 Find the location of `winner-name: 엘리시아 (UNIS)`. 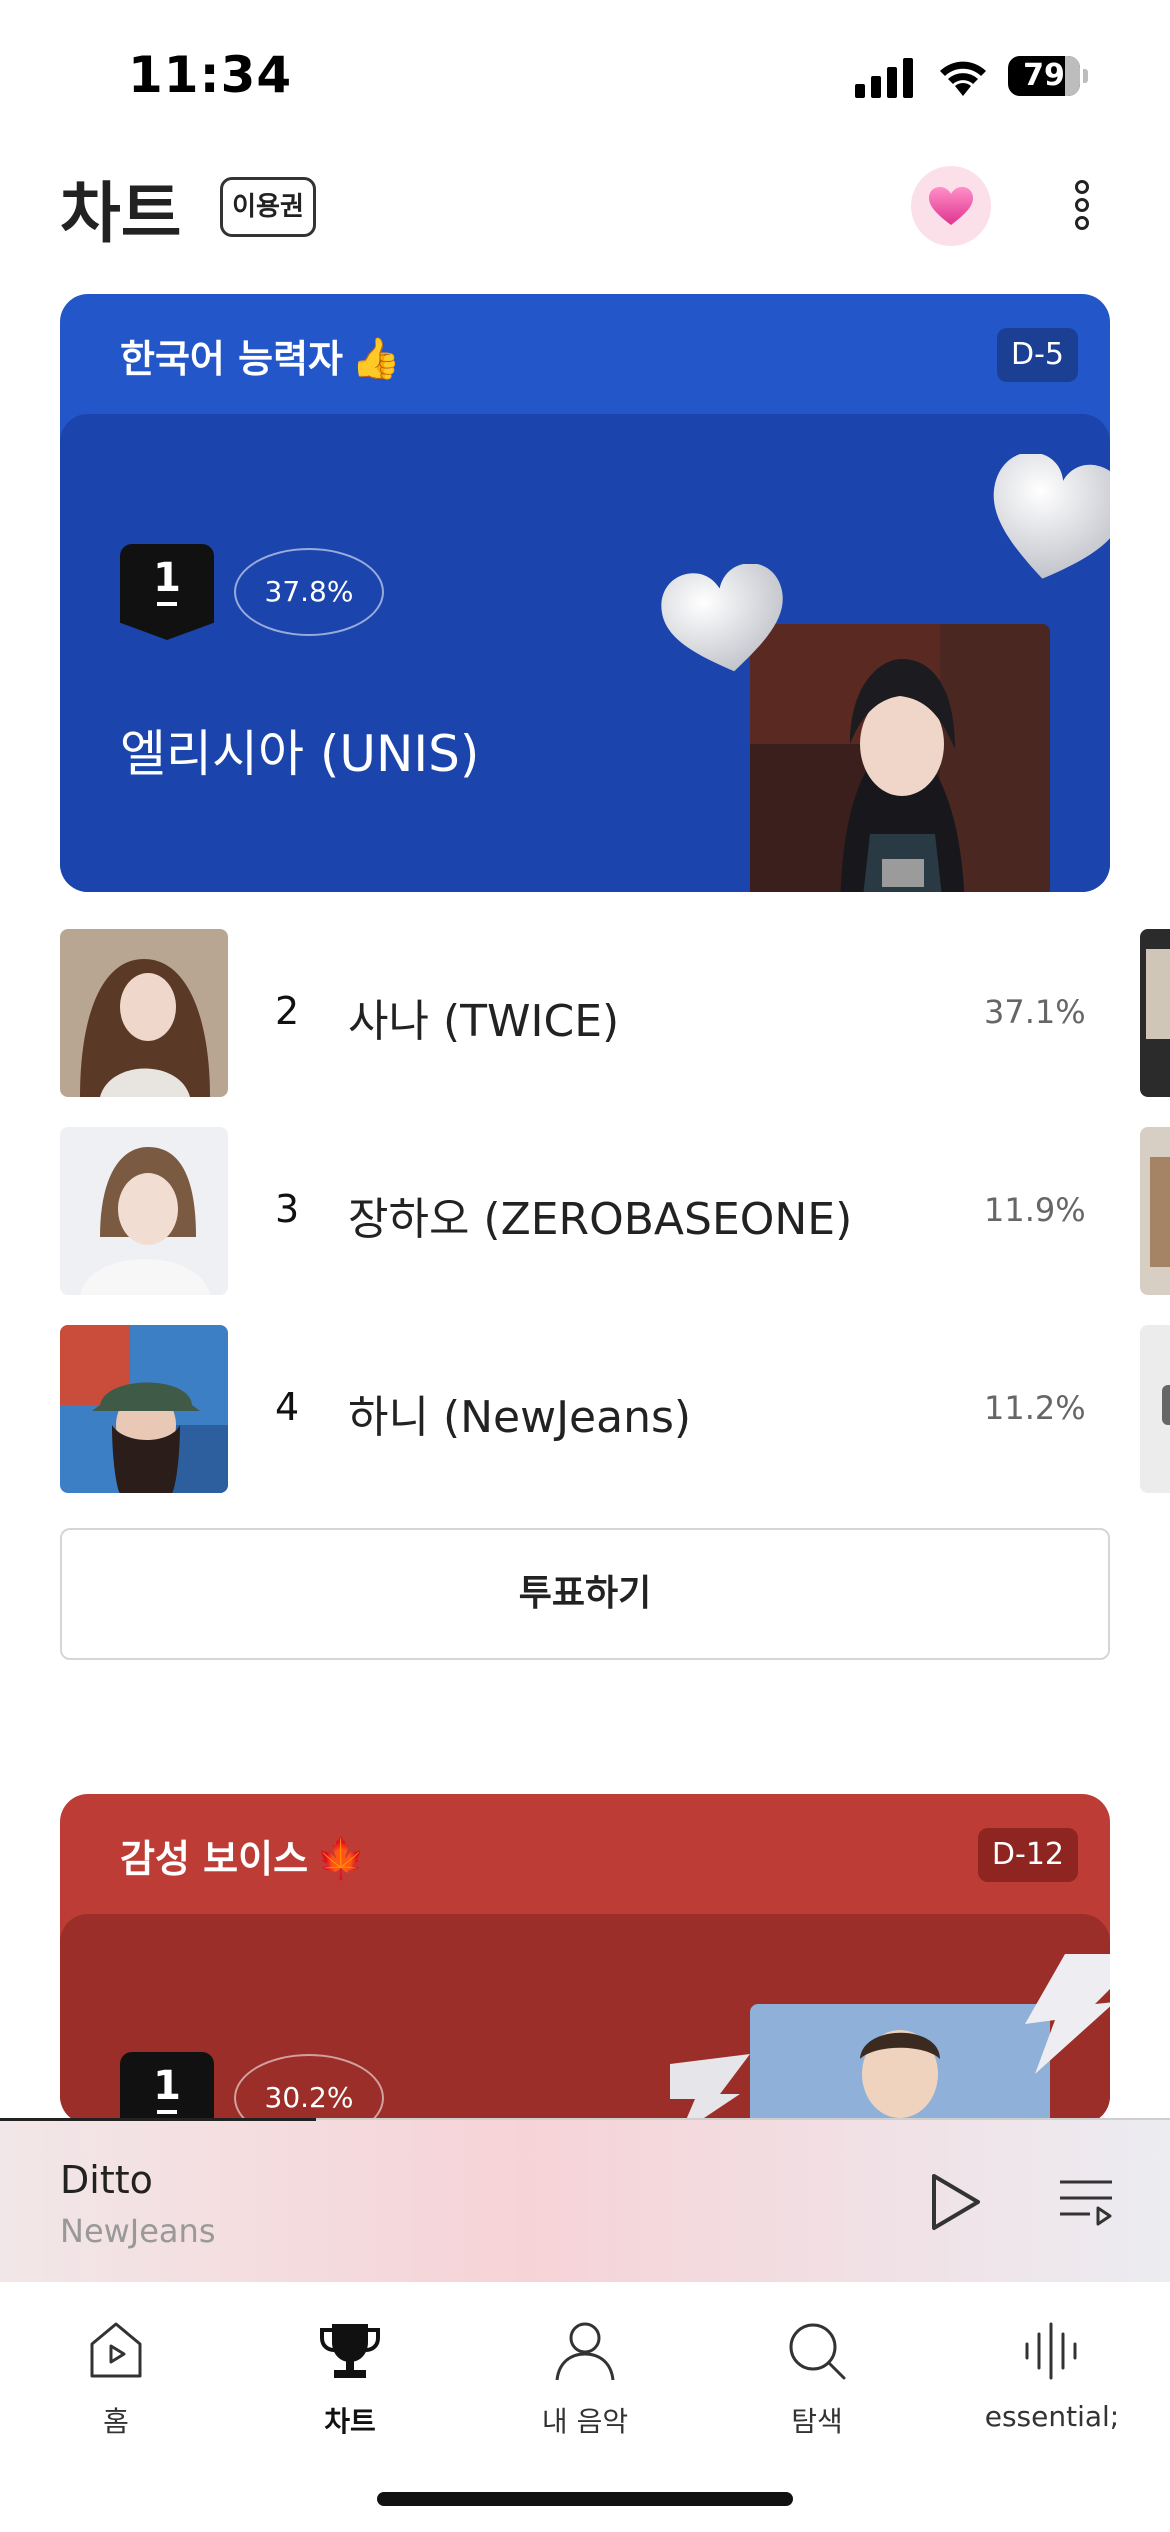

winner-name: 엘리시아 (UNIS) is located at coordinates (300, 754).